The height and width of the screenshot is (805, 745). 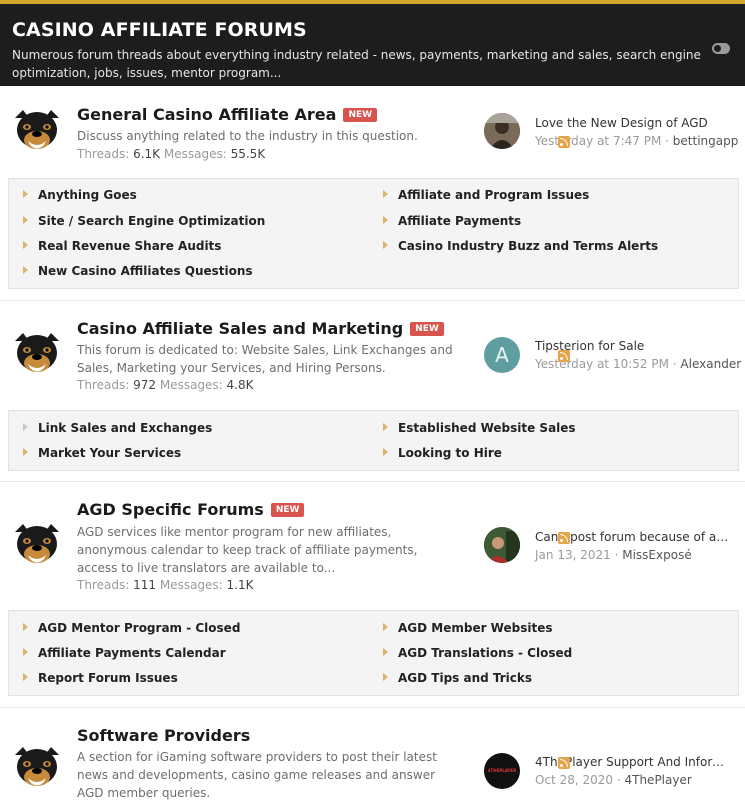 What do you see at coordinates (486, 195) in the screenshot?
I see `subforum-link: Affiliate and Program Issues` at bounding box center [486, 195].